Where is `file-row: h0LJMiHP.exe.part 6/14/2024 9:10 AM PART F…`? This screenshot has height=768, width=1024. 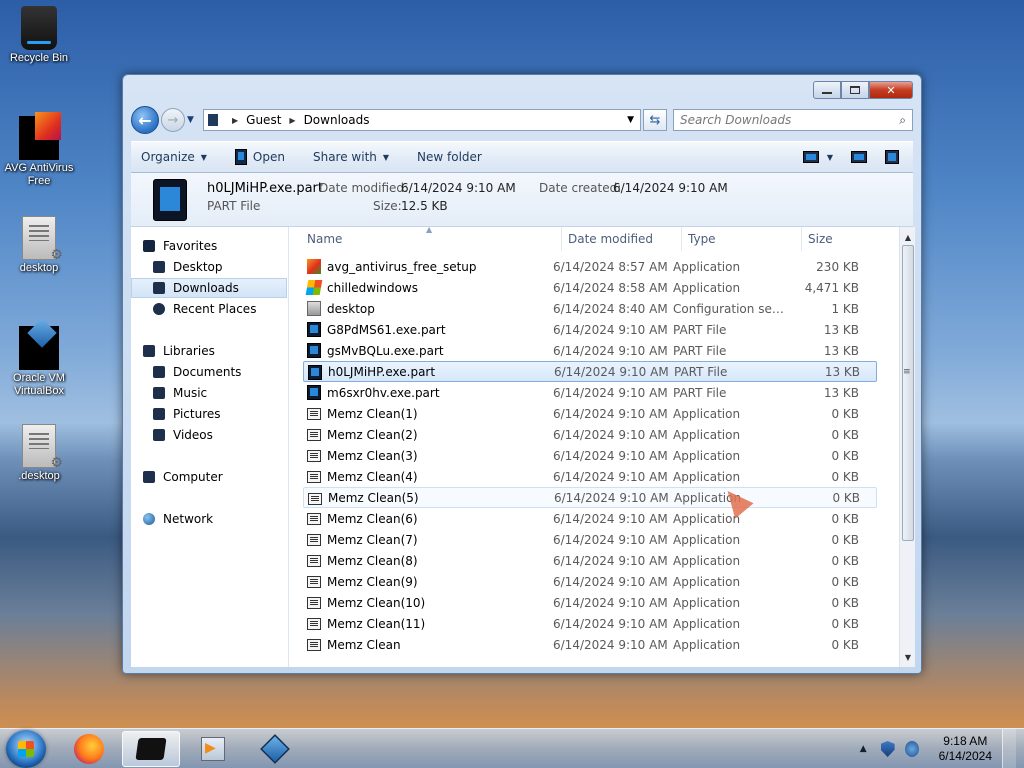
file-row: h0LJMiHP.exe.part 6/14/2024 9:10 AM PART F… is located at coordinates (590, 371).